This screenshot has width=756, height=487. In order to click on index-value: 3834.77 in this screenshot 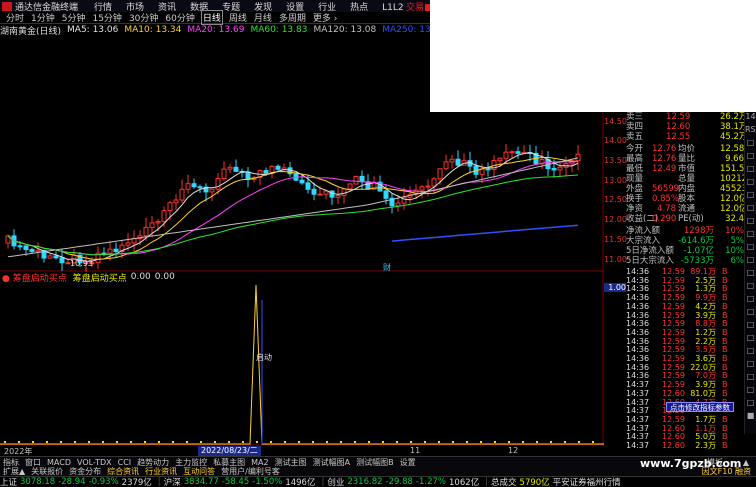, I will do `click(201, 482)`.